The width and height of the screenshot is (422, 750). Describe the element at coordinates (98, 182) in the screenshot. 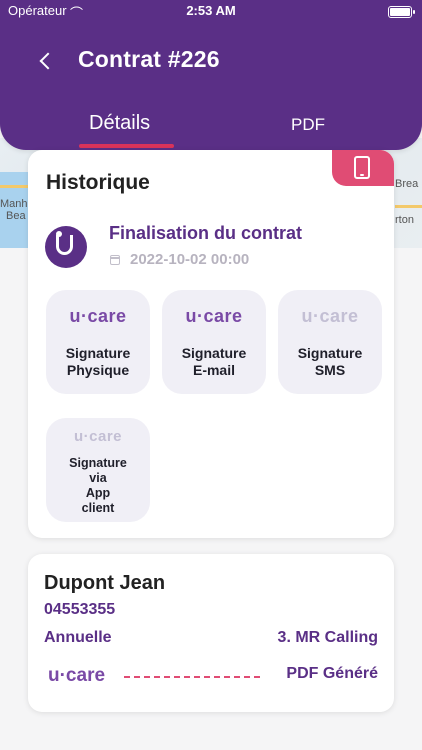

I see `historique-title: Historique` at that location.